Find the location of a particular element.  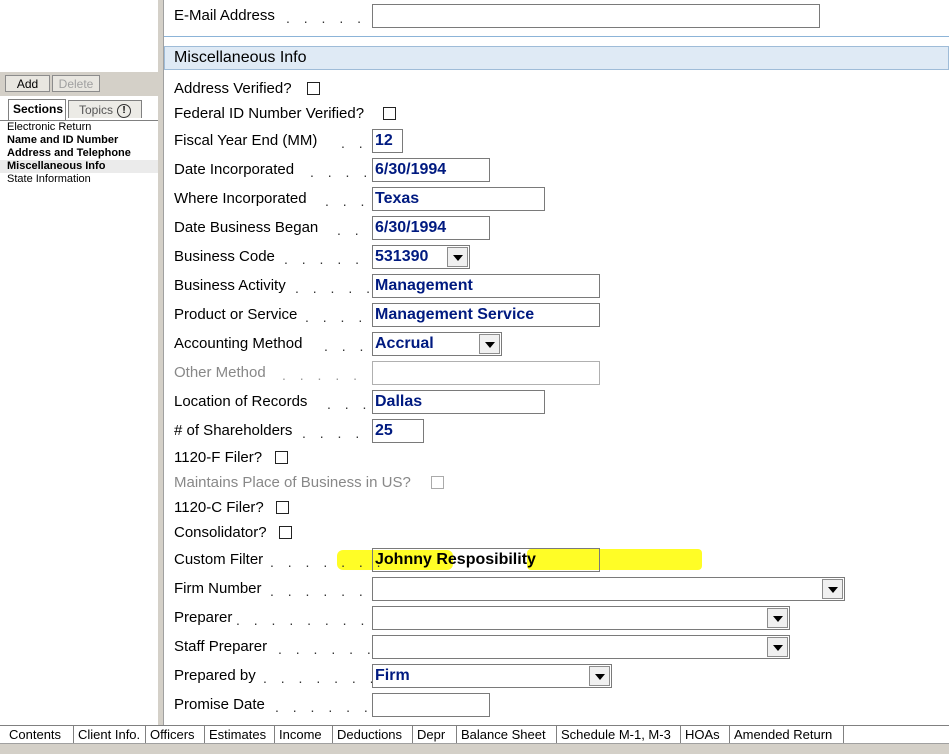

tab-schedule-m1-m3: Schedule M-1, M-3 is located at coordinates (619, 735).